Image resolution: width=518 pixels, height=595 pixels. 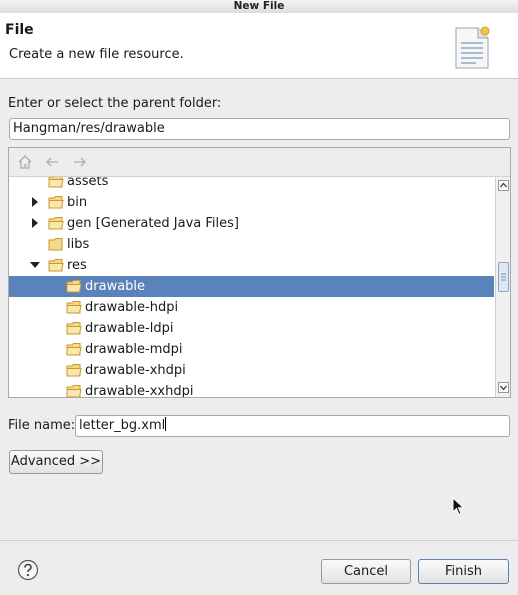 What do you see at coordinates (251, 349) in the screenshot?
I see `tree-item-drawable-mdpi: drawable-mdpi` at bounding box center [251, 349].